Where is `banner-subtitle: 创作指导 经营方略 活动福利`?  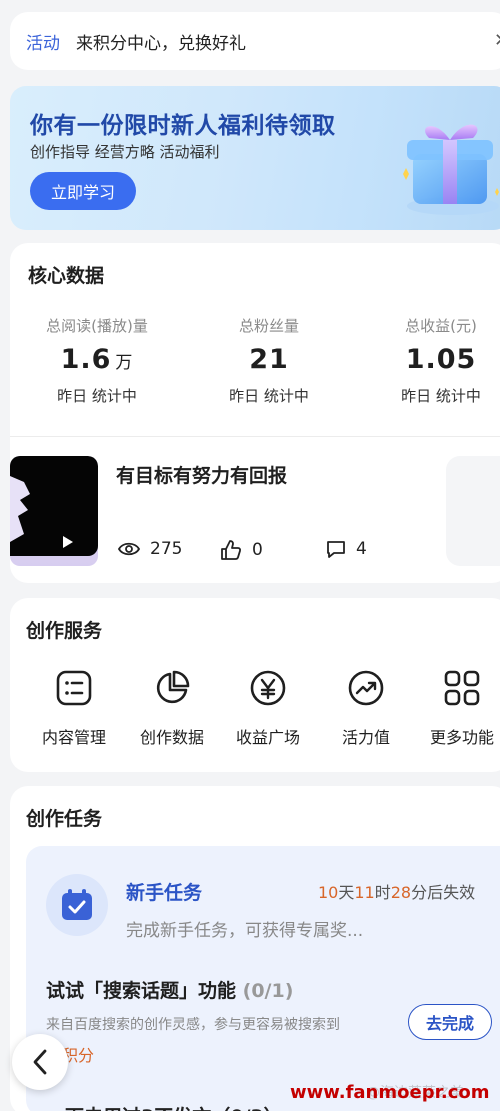
banner-subtitle: 创作指导 经营方略 活动福利 is located at coordinates (125, 152).